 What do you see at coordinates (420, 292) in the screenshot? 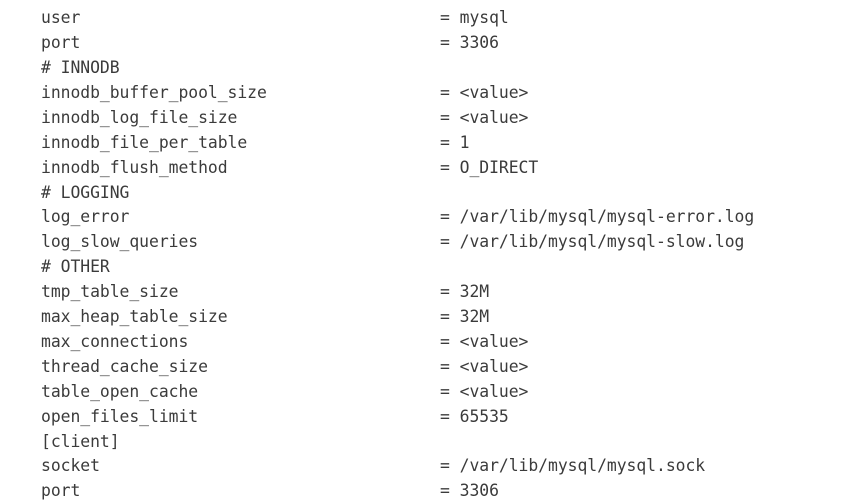
I see `config-line: tmp_table_size = 32M` at bounding box center [420, 292].